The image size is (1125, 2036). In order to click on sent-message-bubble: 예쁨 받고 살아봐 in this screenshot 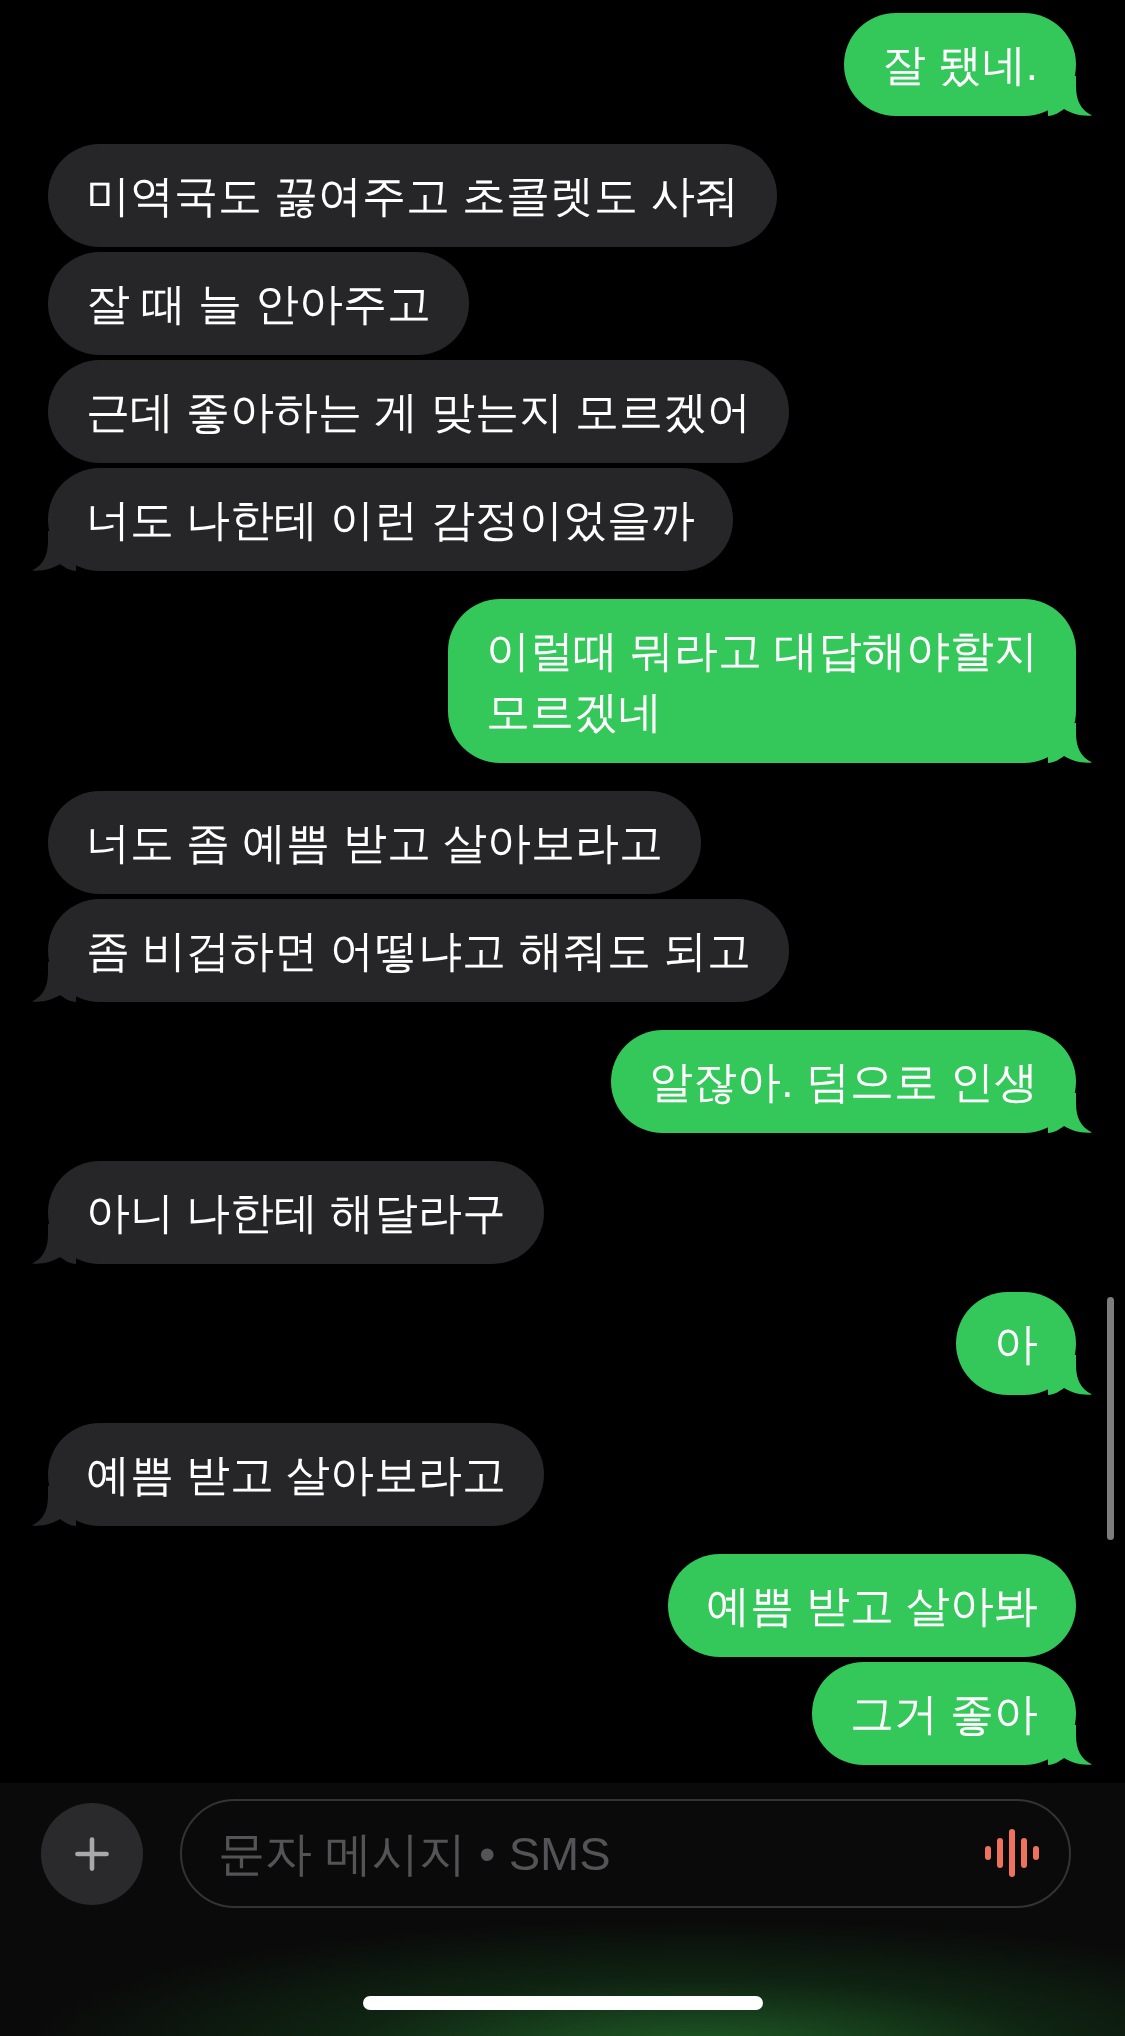, I will do `click(871, 1605)`.